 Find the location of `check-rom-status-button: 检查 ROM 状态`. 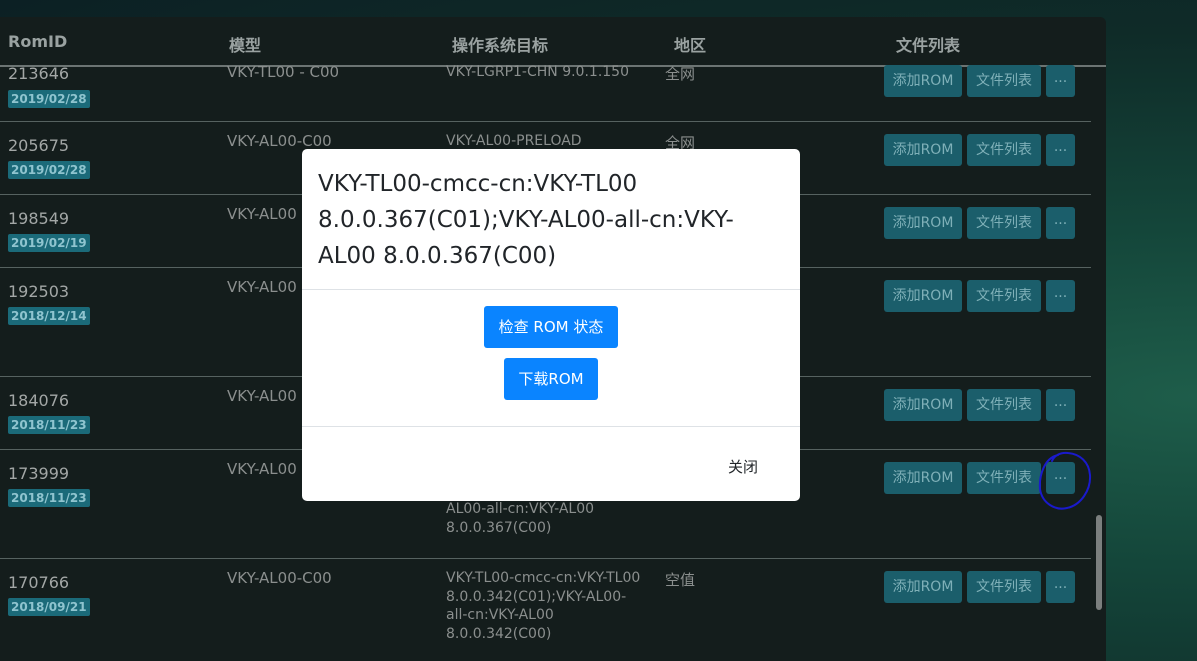

check-rom-status-button: 检查 ROM 状态 is located at coordinates (551, 327).